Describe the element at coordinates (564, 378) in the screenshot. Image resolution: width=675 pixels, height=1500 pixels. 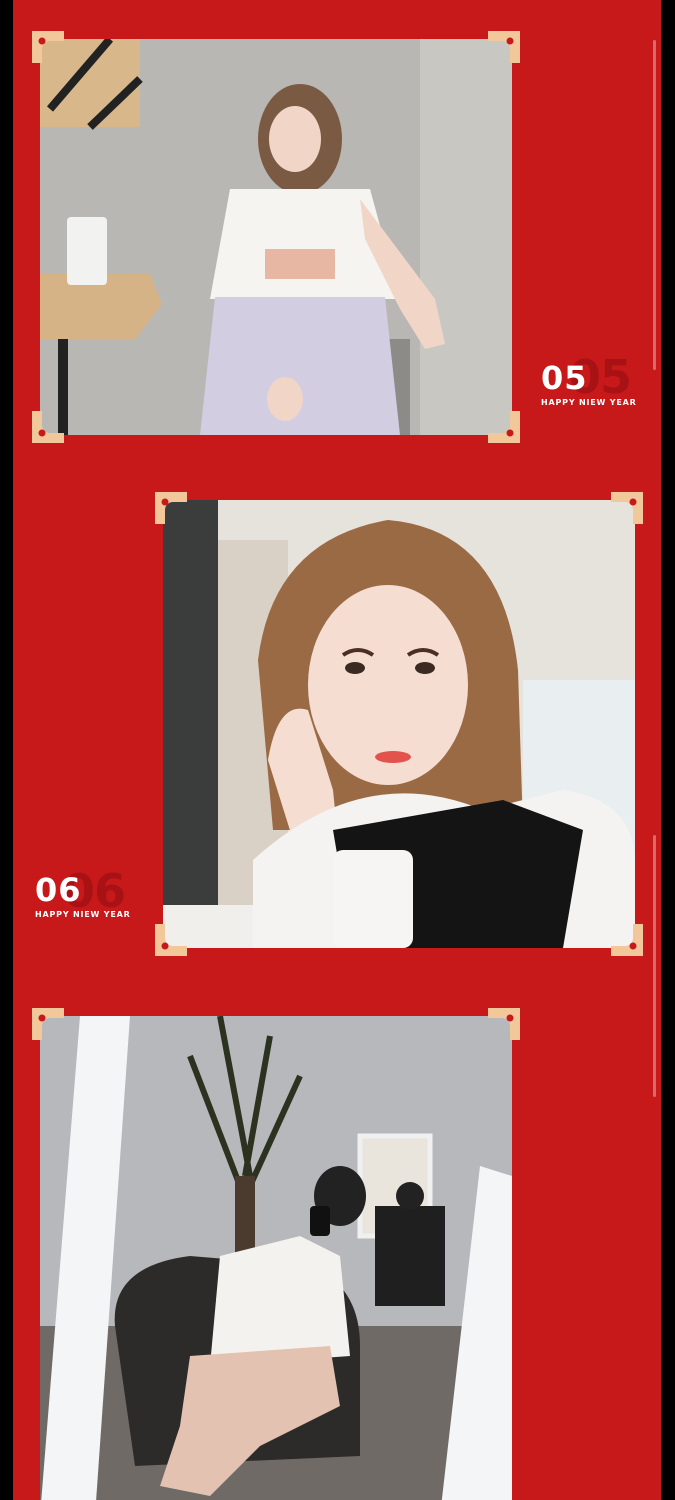
I see `entry-number: 05` at that location.